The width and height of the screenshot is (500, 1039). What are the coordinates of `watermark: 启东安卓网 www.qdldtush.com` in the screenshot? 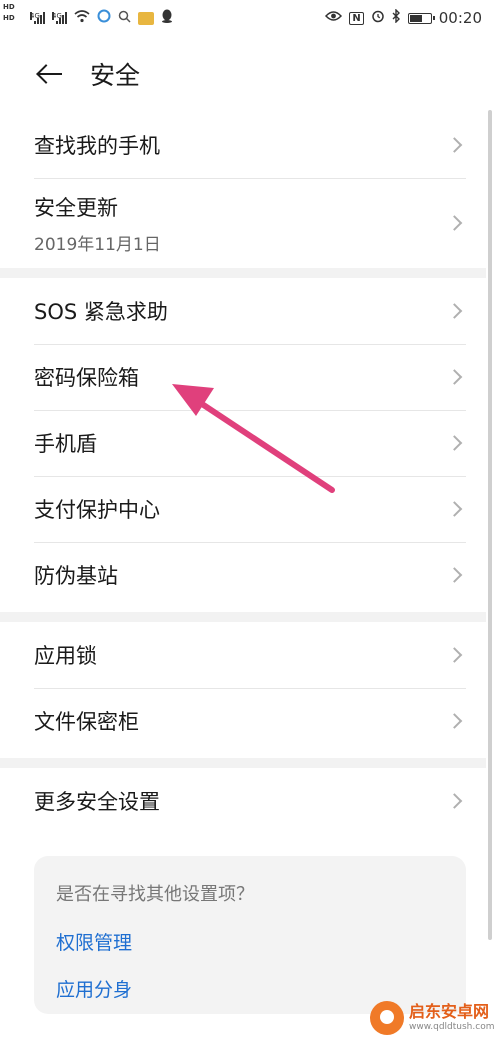 It's located at (435, 1017).